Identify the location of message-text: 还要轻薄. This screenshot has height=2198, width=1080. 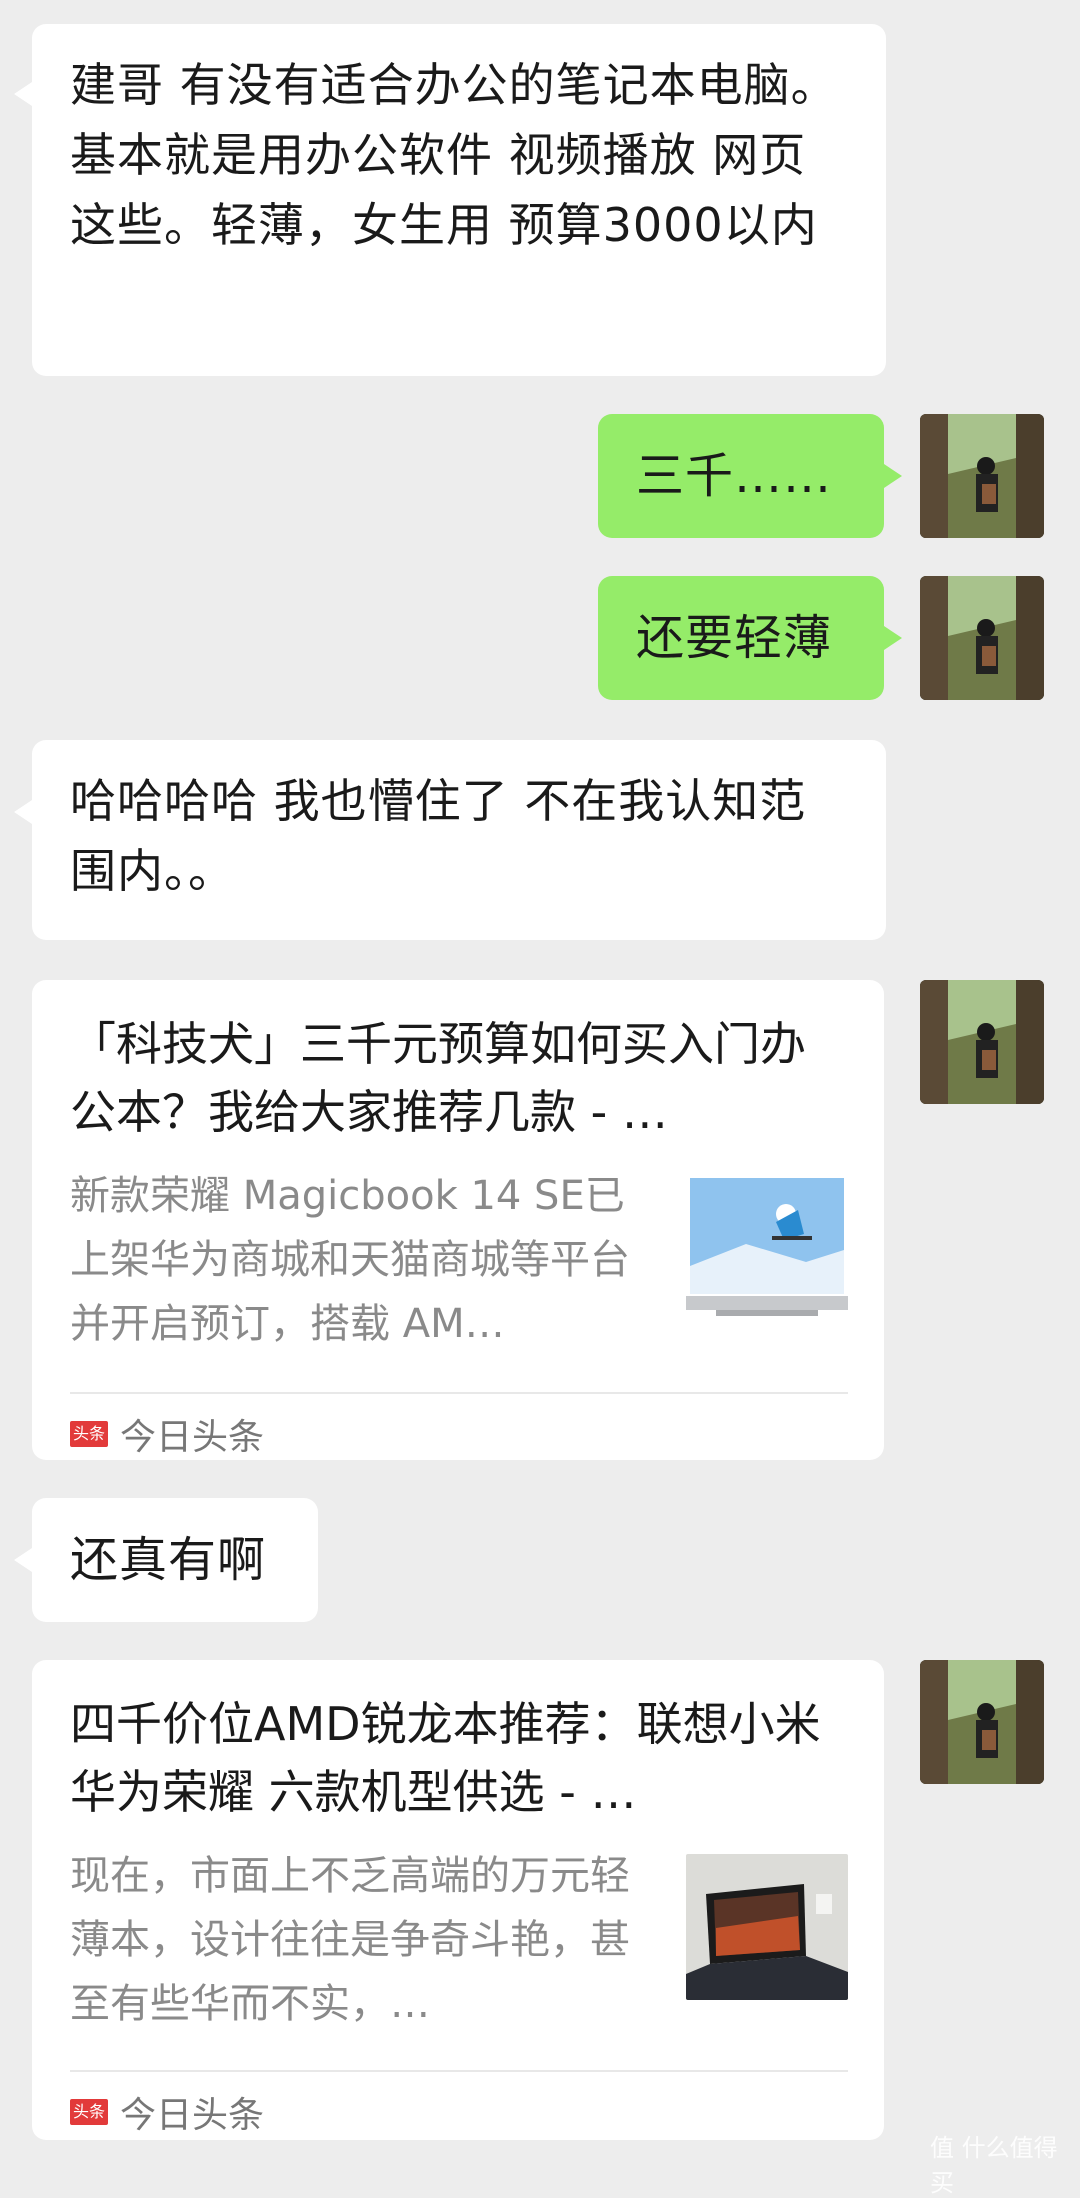
(734, 638).